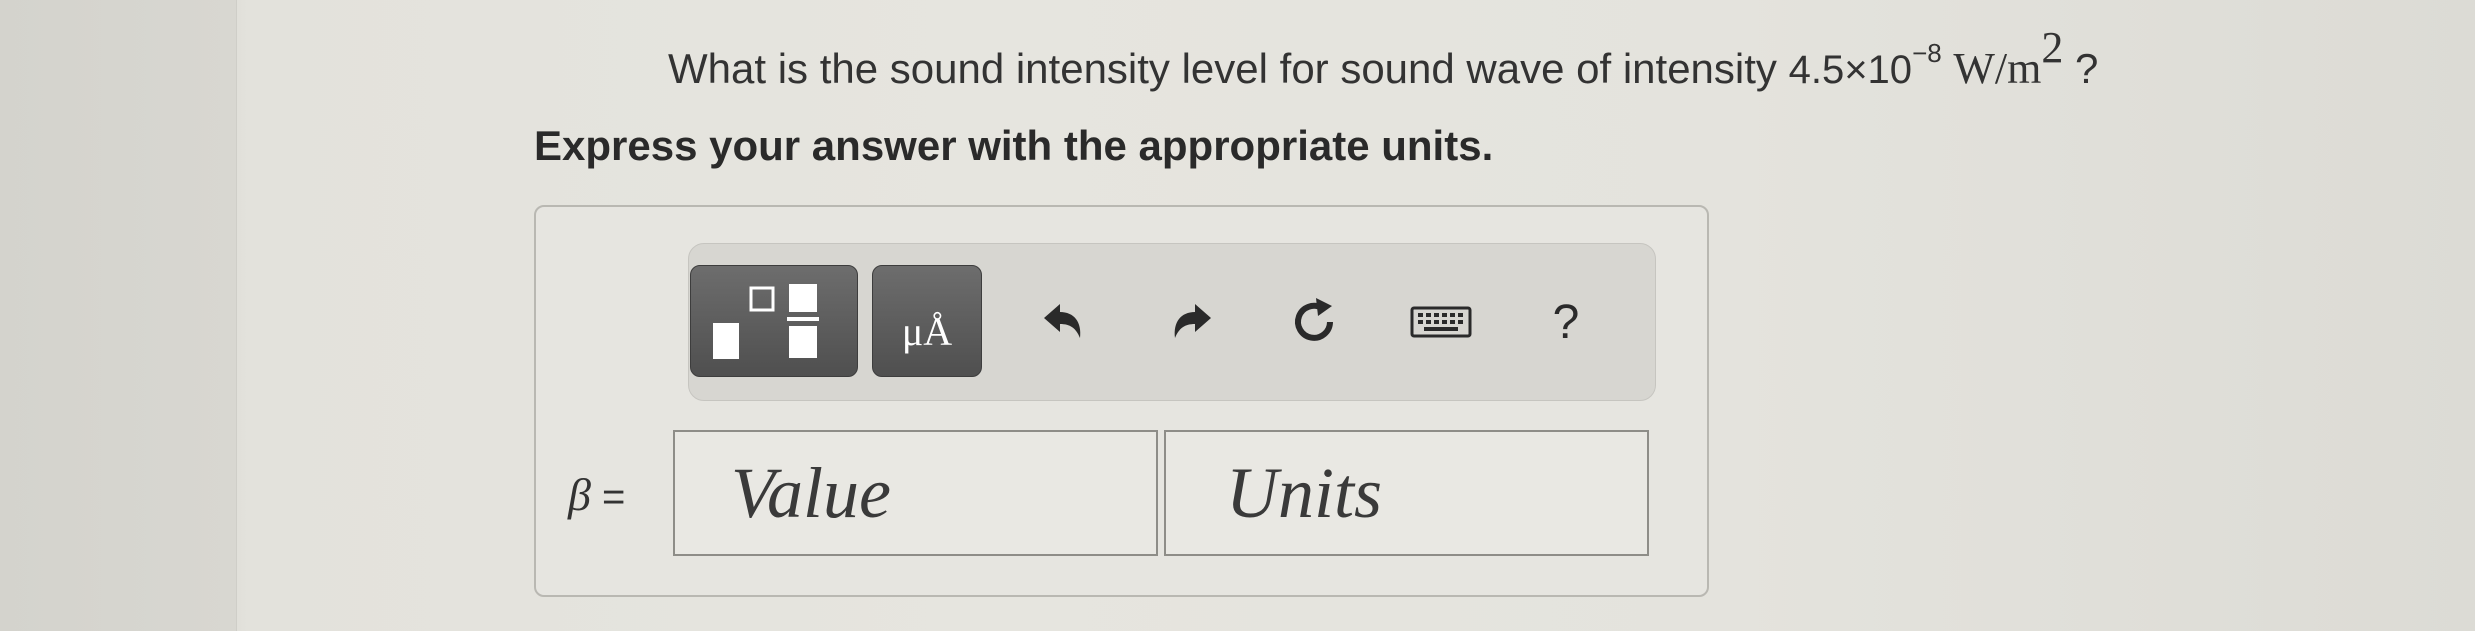 The width and height of the screenshot is (2475, 631). Describe the element at coordinates (927, 331) in the screenshot. I see `units-button-label: μÅ` at that location.